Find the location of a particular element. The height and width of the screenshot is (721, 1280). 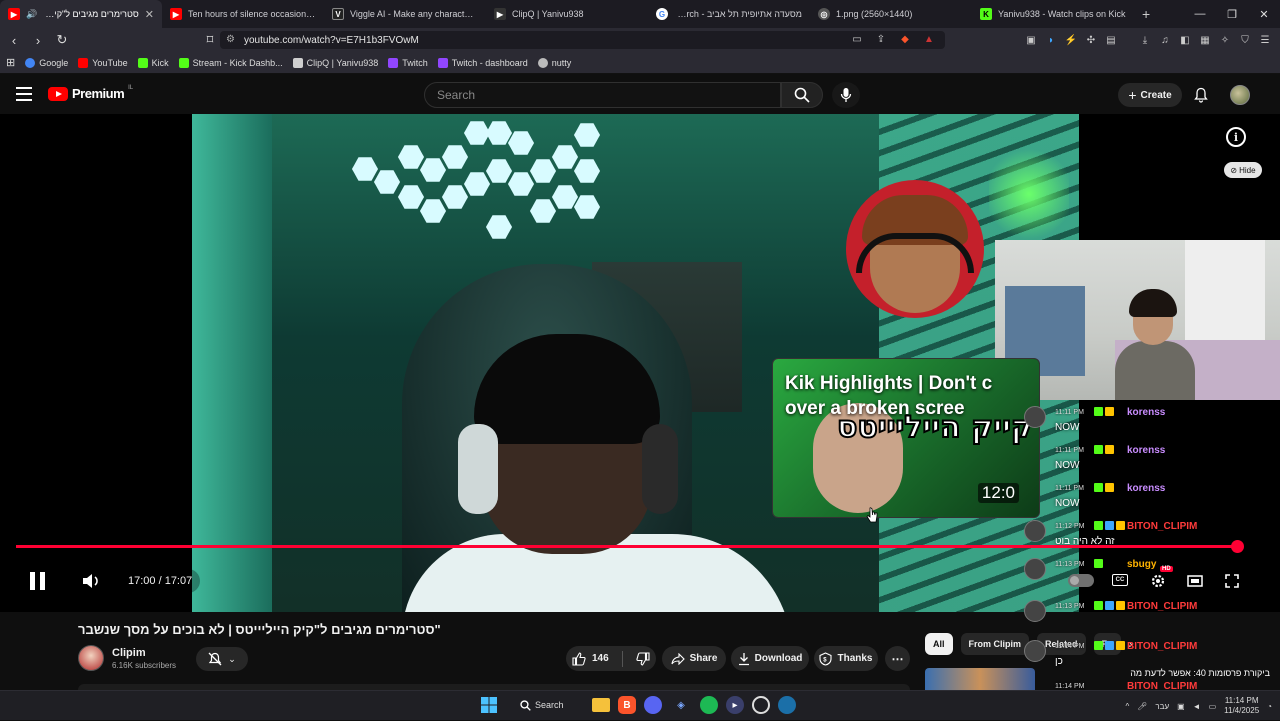

notifications-button is located at coordinates (1201, 95).